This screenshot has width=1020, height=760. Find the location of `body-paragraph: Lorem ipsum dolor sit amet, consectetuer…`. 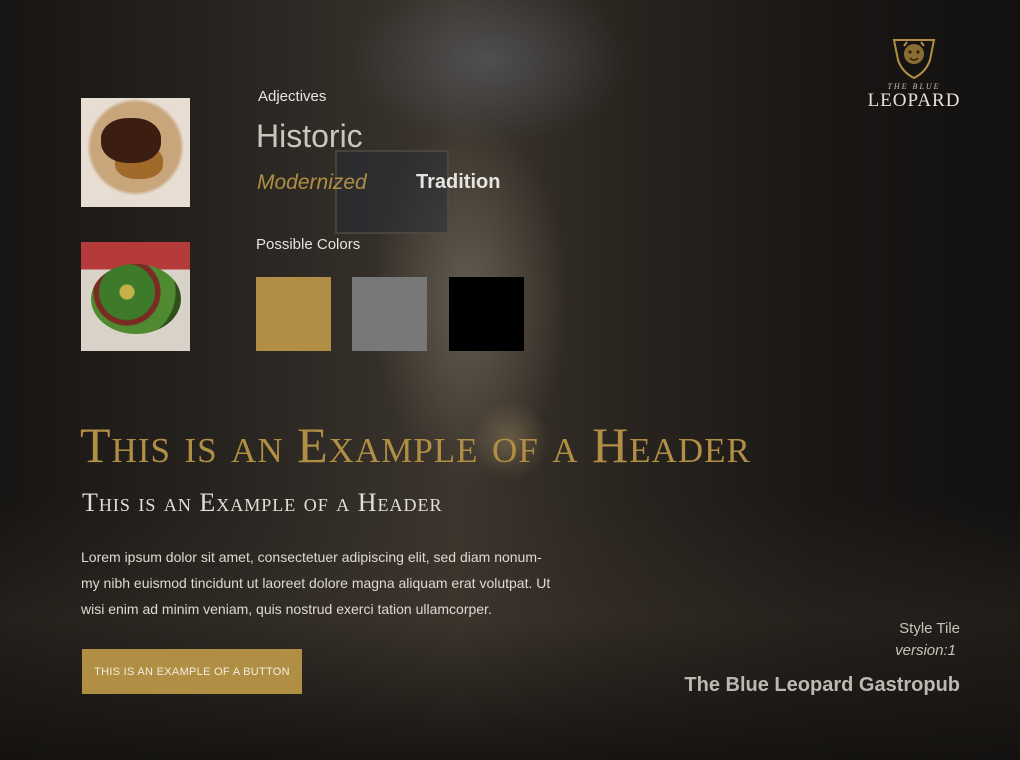

body-paragraph: Lorem ipsum dolor sit amet, consectetuer… is located at coordinates (316, 583).